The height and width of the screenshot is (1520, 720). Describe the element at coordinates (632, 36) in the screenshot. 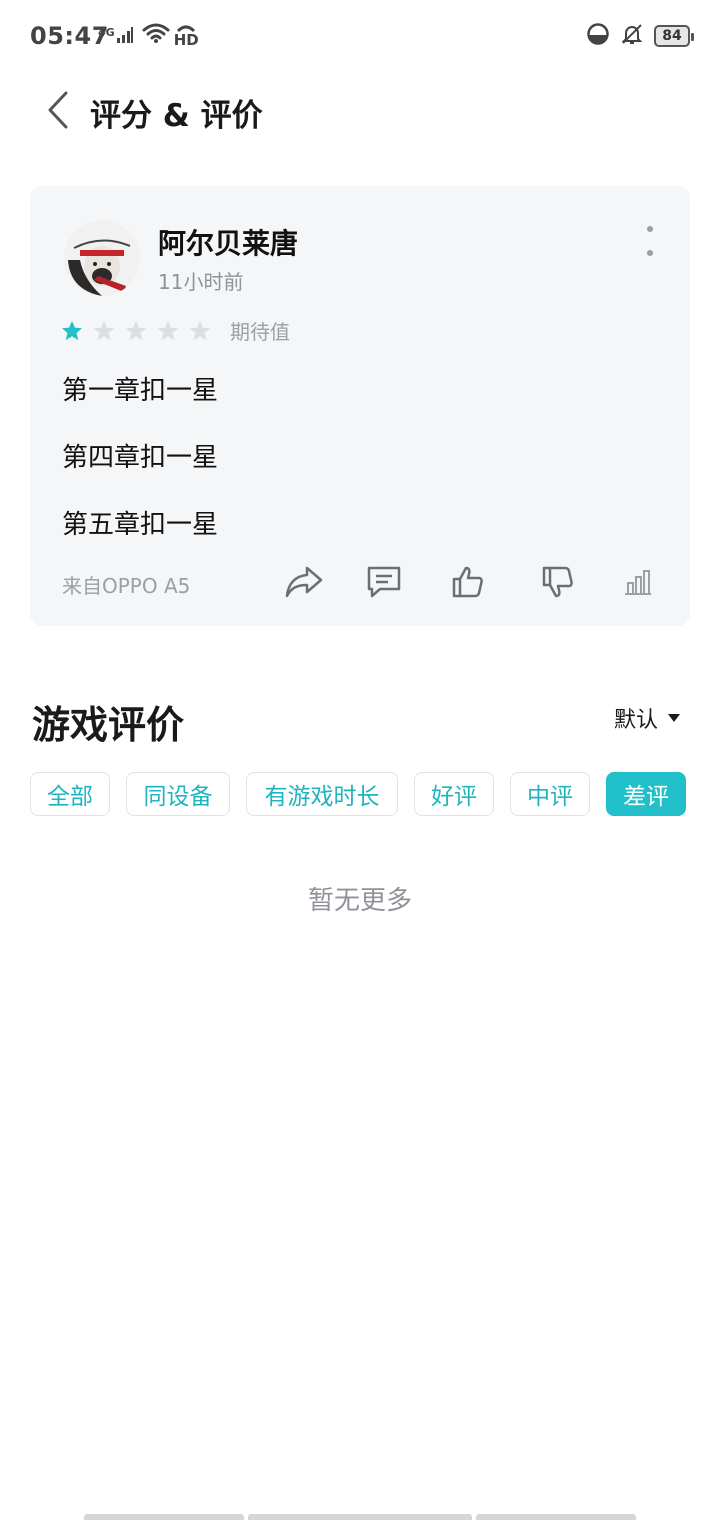

I see `bell-off-icon` at that location.